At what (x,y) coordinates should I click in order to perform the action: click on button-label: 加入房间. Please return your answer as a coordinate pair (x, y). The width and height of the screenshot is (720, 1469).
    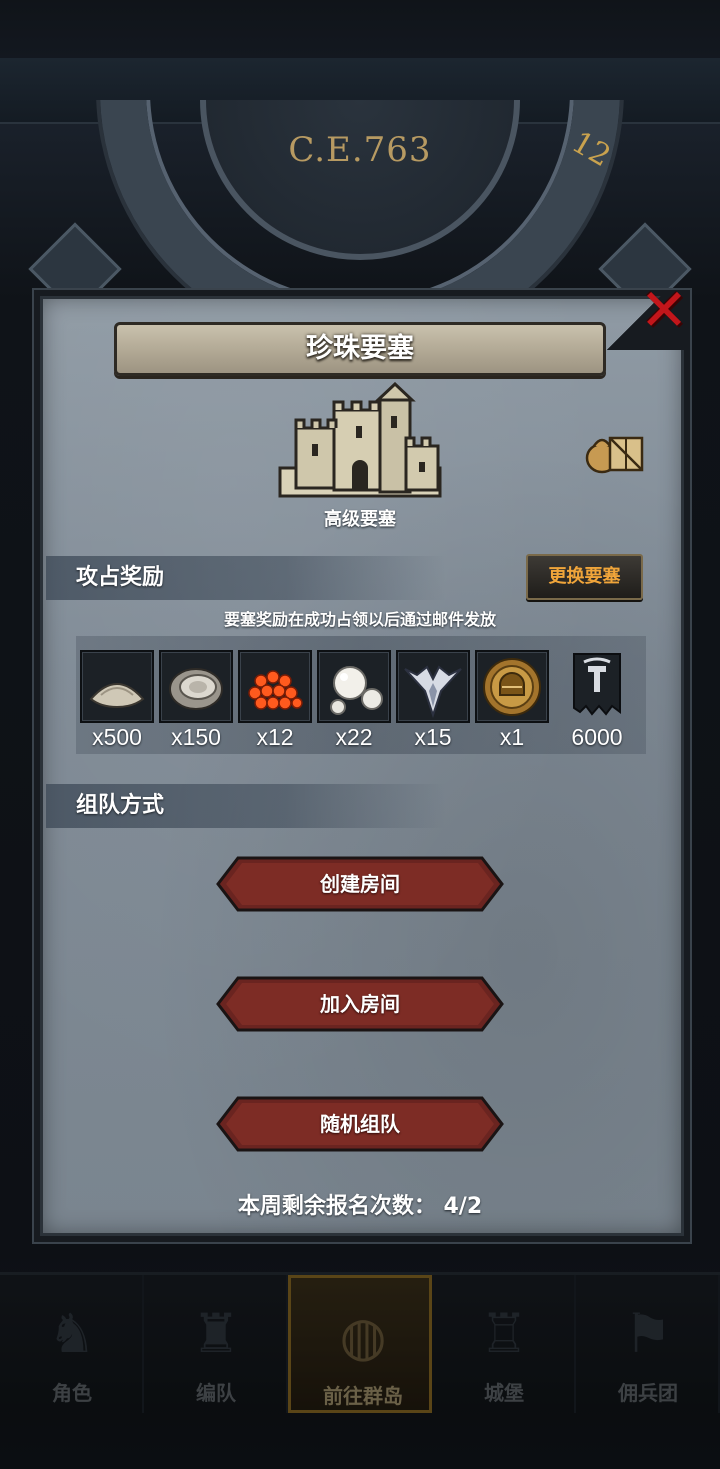
    Looking at the image, I should click on (360, 1004).